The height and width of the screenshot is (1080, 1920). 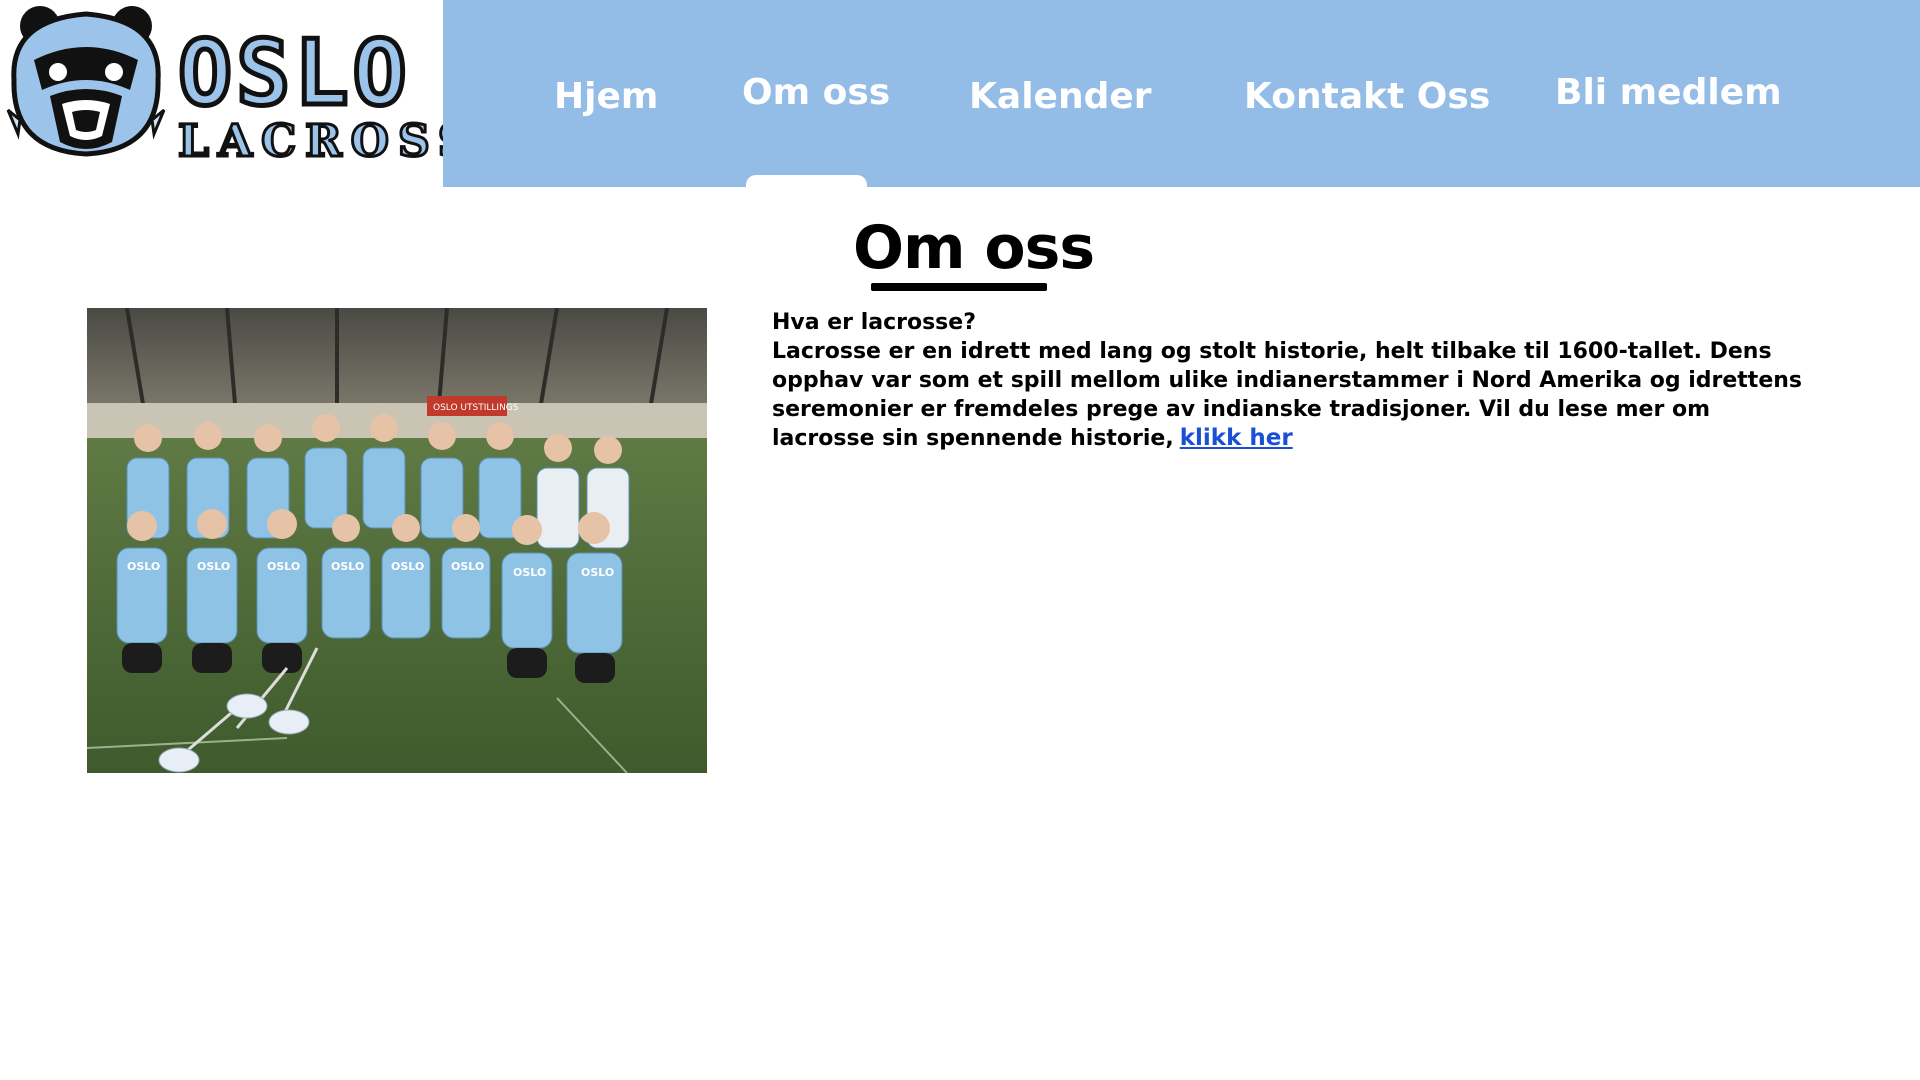 What do you see at coordinates (806, 183) in the screenshot?
I see `active-tab-indicator` at bounding box center [806, 183].